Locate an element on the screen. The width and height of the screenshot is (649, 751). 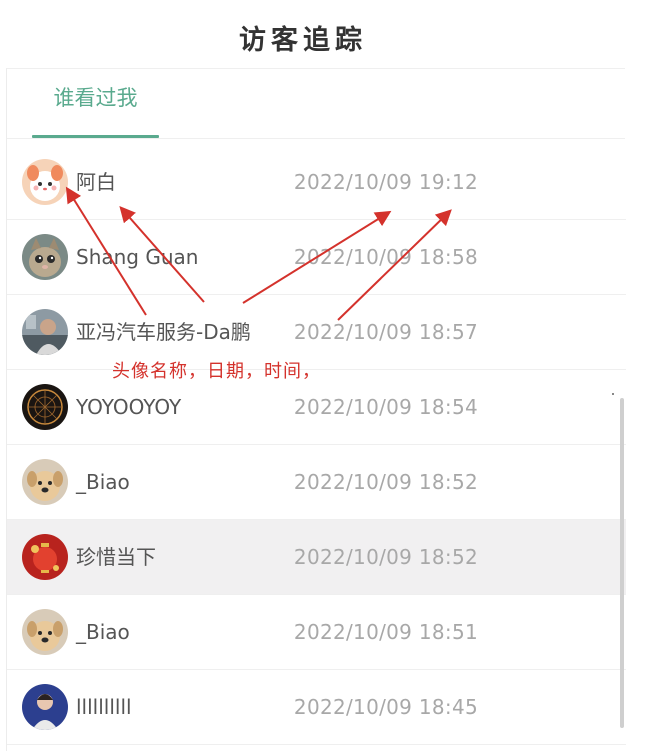
visitor-row: Shang Guan 2022/10/09 18:58 is located at coordinates (316, 257).